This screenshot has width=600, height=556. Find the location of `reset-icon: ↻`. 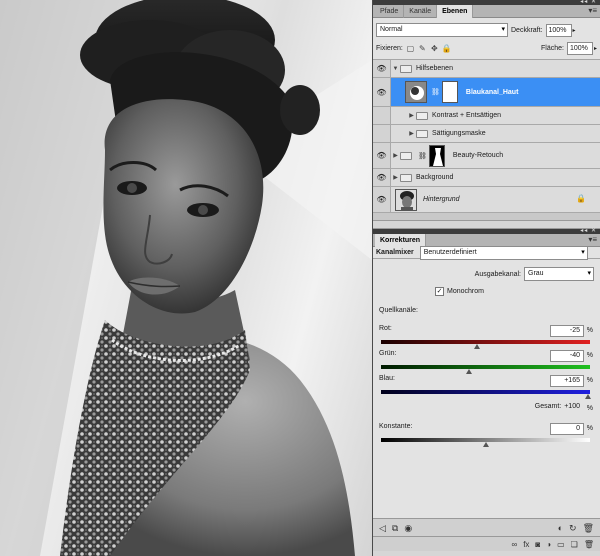

reset-icon: ↻ is located at coordinates (573, 528).